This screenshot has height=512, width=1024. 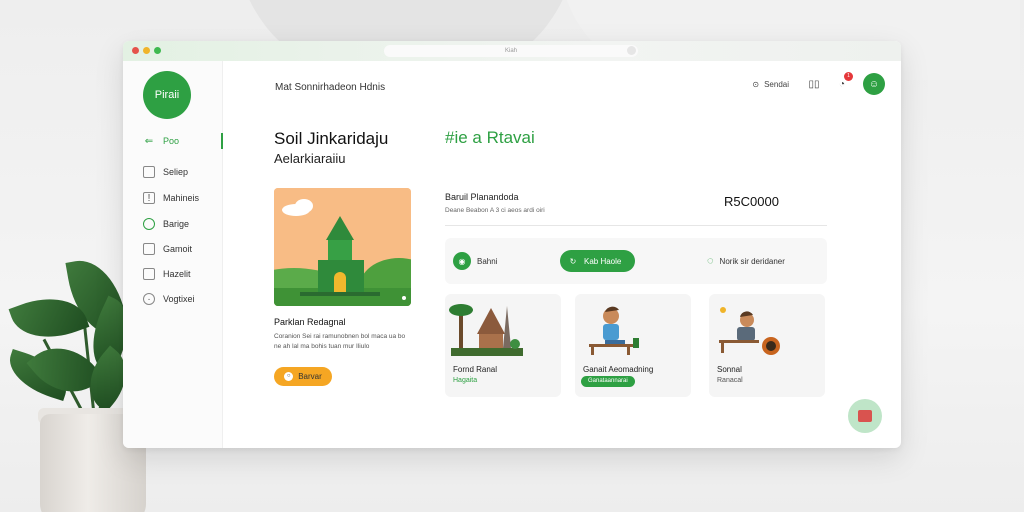 I want to click on action-label: Bahni, so click(x=487, y=261).